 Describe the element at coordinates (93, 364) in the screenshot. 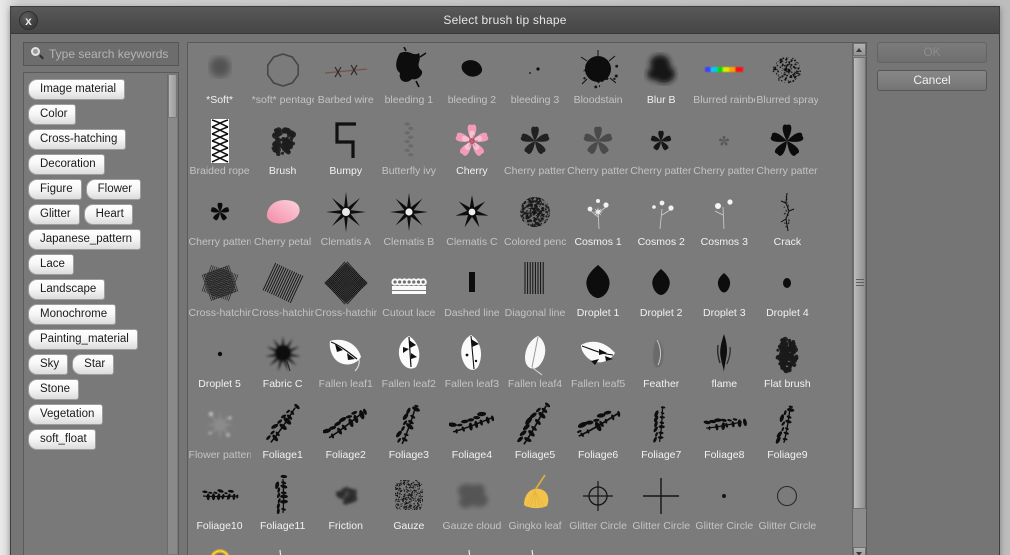

I see `tag-star: Star` at that location.